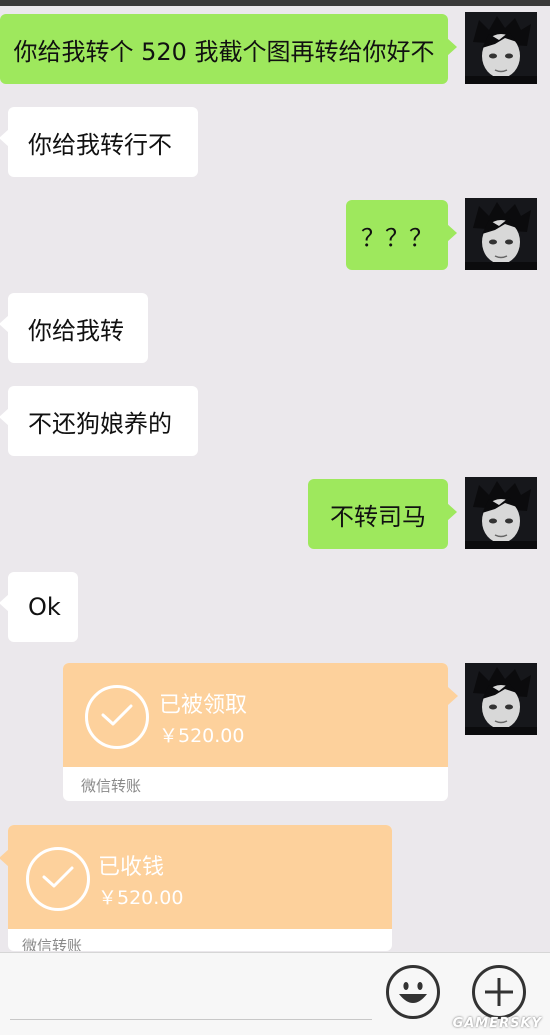 The height and width of the screenshot is (1035, 550). I want to click on message-text: 你给我转个 520 我截个图再转给你好不, so click(224, 51).